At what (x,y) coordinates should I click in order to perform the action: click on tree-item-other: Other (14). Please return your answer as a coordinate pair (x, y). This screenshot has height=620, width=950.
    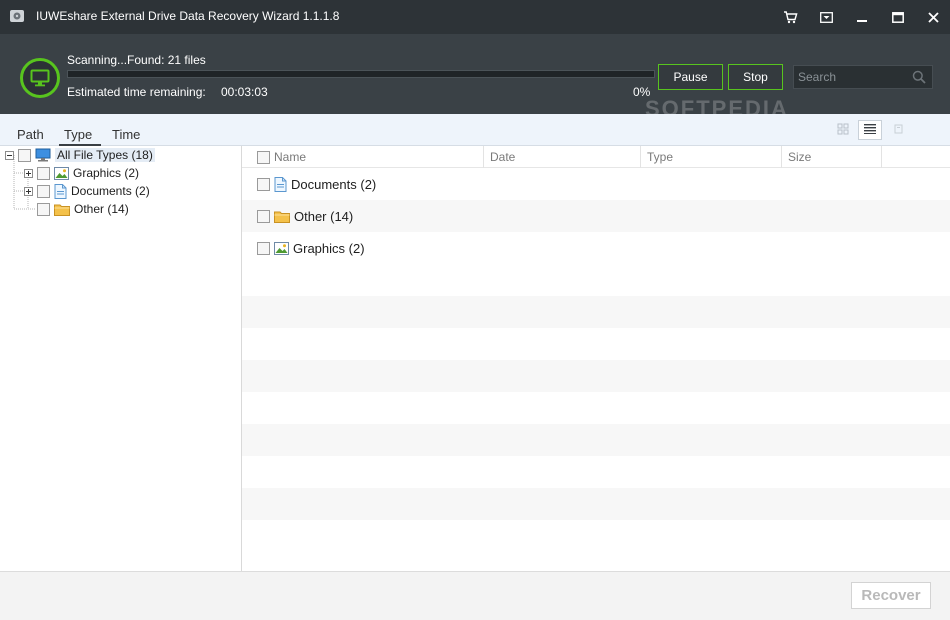
    Looking at the image, I should click on (83, 209).